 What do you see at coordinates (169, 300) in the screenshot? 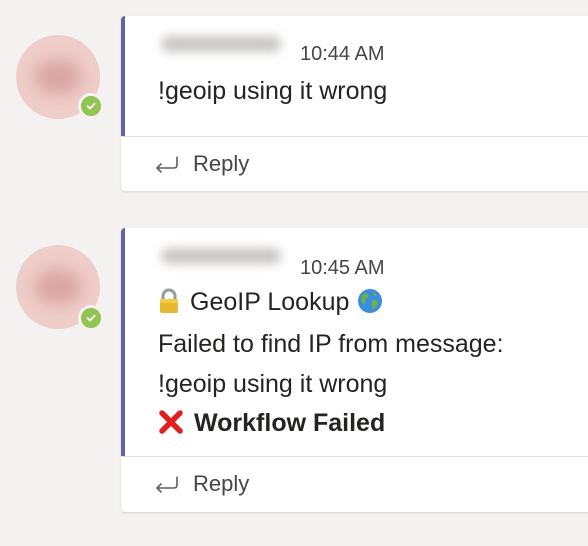
I see `lock-icon` at bounding box center [169, 300].